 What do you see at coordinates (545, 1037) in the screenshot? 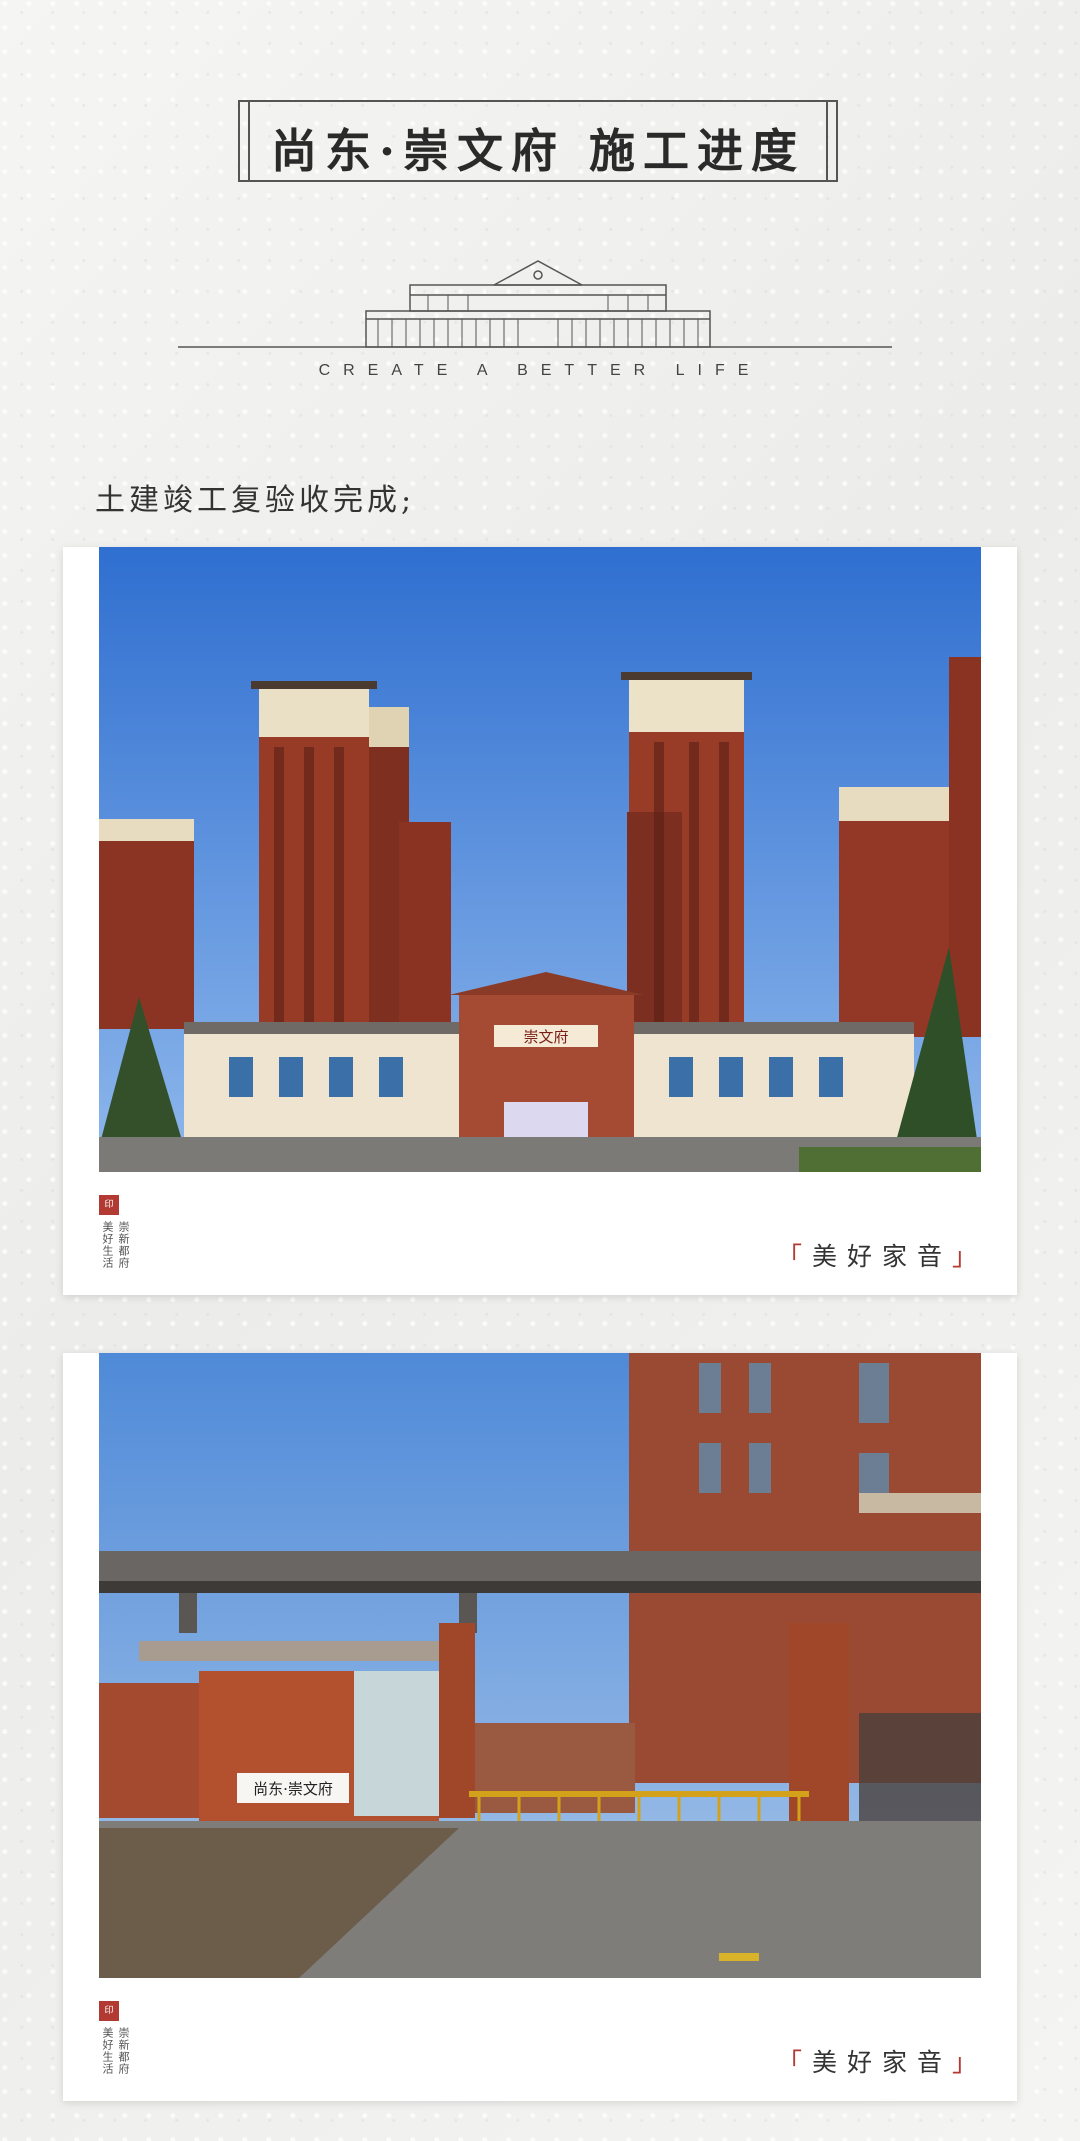
I see `building-sign: 崇文府` at bounding box center [545, 1037].